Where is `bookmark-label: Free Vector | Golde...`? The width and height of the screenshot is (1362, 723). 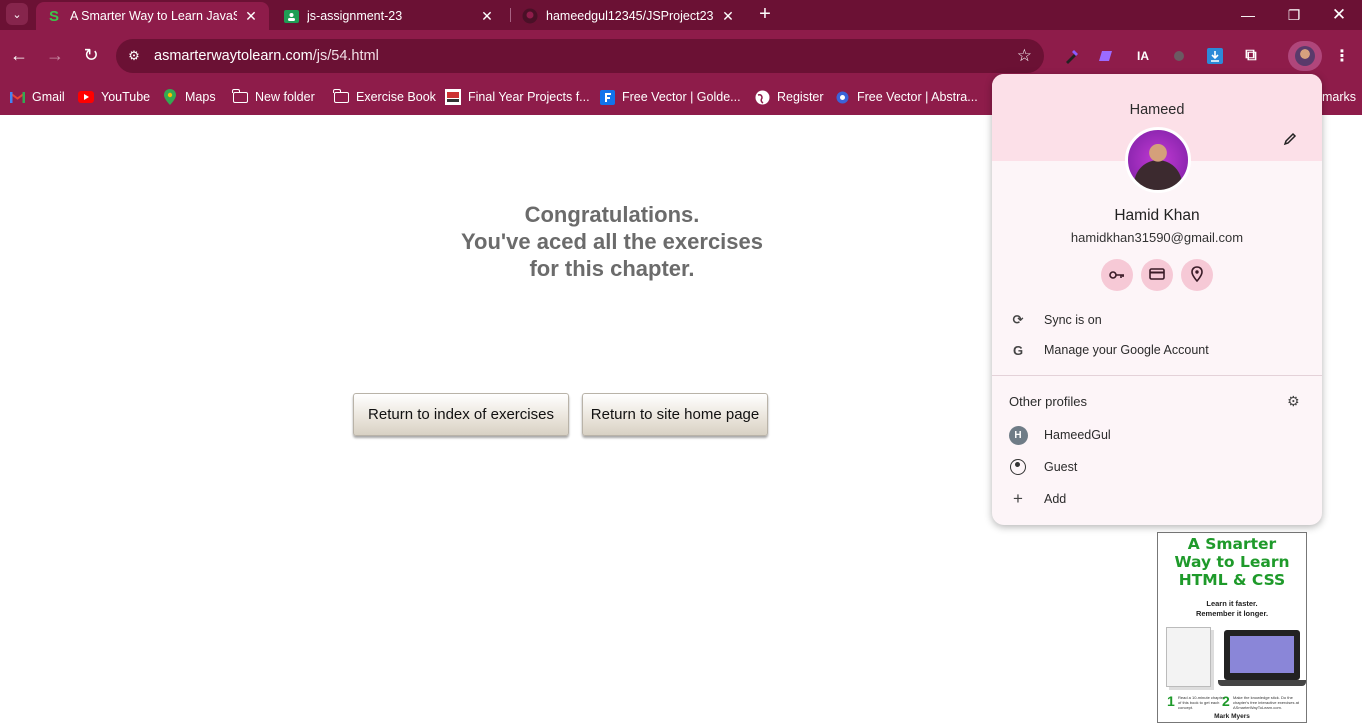
bookmark-label: Free Vector | Golde... is located at coordinates (681, 97).